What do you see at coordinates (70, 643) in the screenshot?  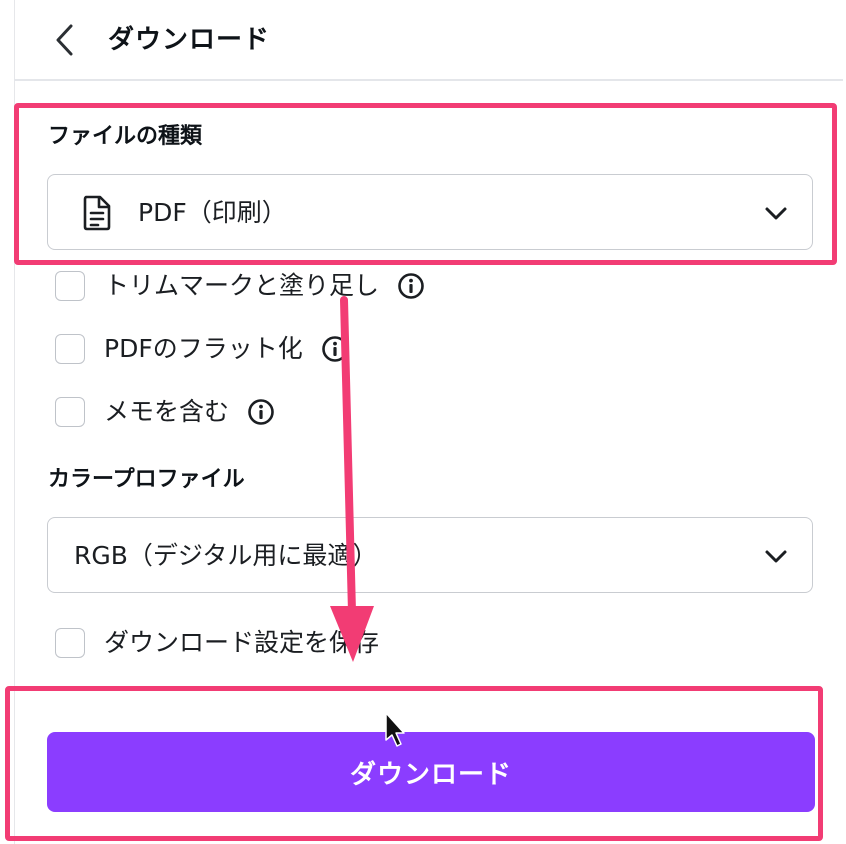 I see `save-settings-checkbox` at bounding box center [70, 643].